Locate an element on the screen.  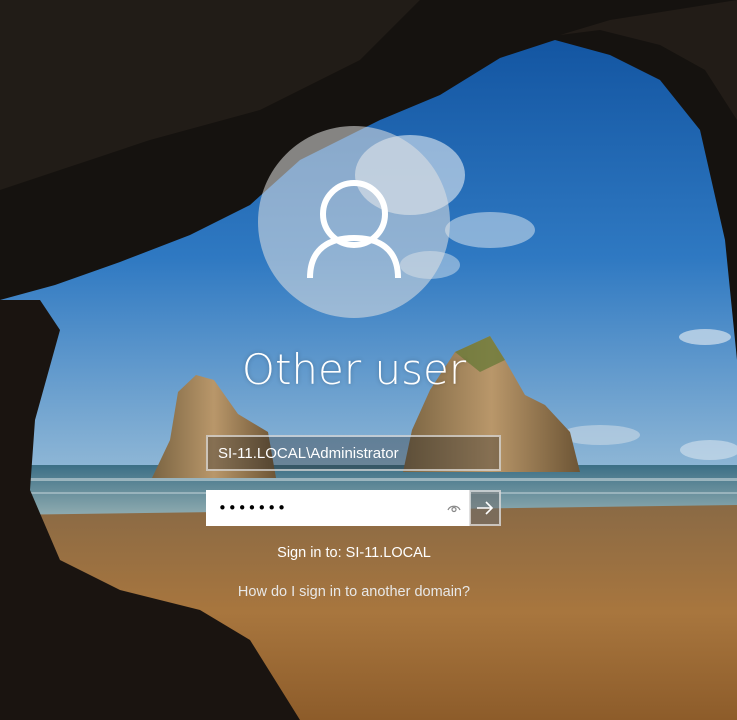
eye-icon is located at coordinates (454, 508).